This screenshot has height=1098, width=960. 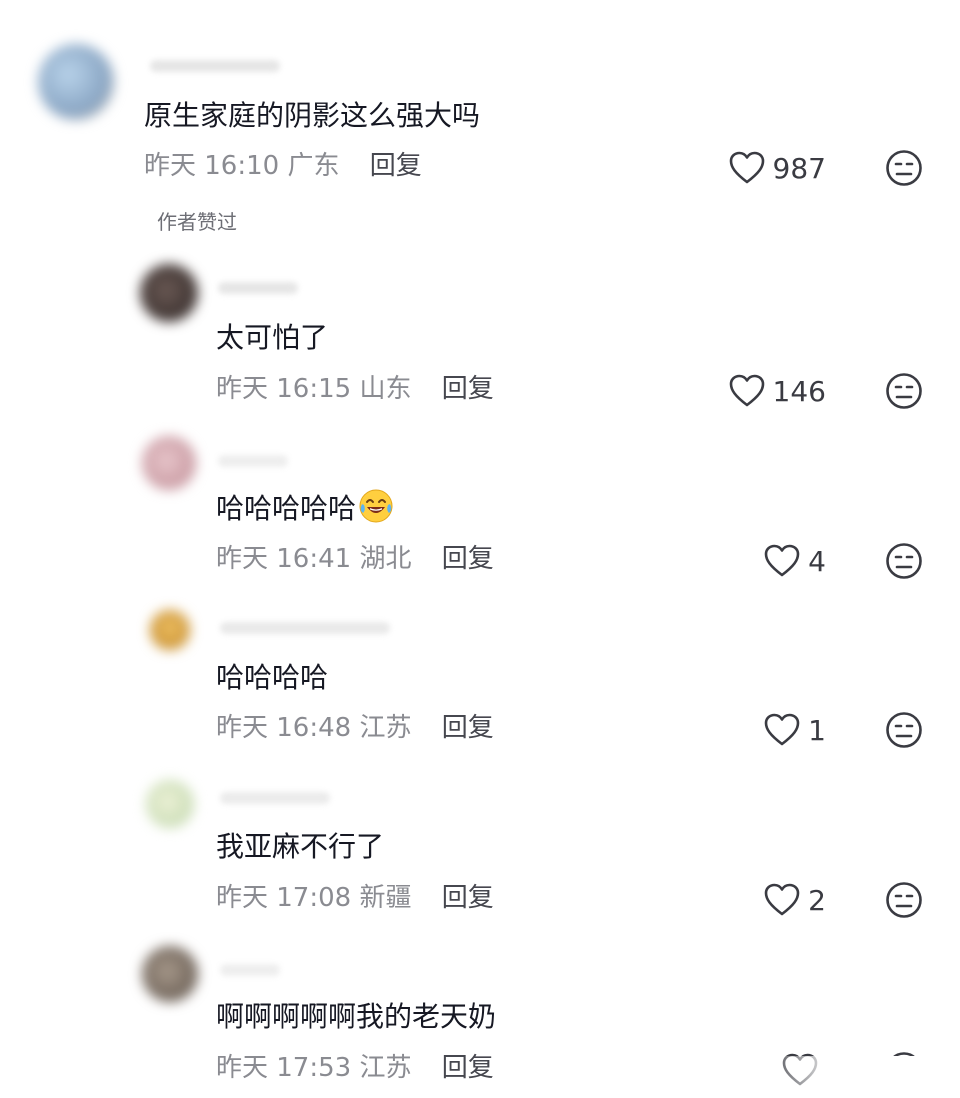 What do you see at coordinates (212, 166) in the screenshot?
I see `comment-time: 昨天 16:10` at bounding box center [212, 166].